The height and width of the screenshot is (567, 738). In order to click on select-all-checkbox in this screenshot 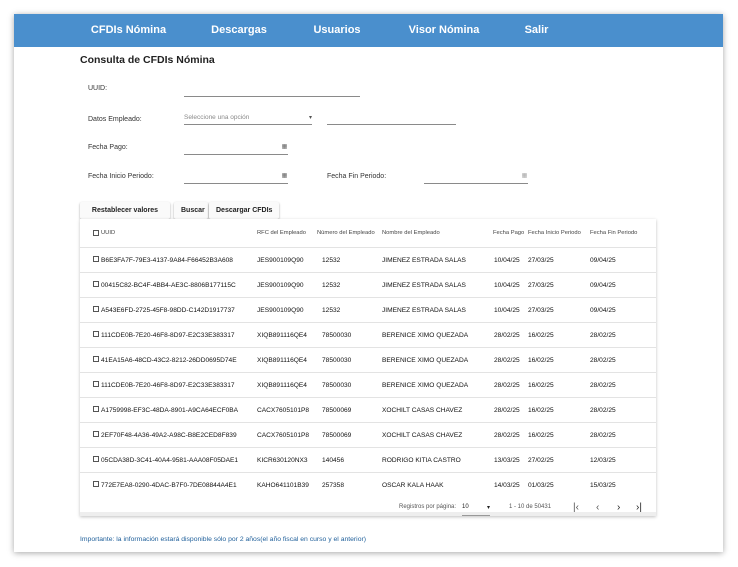, I will do `click(96, 233)`.